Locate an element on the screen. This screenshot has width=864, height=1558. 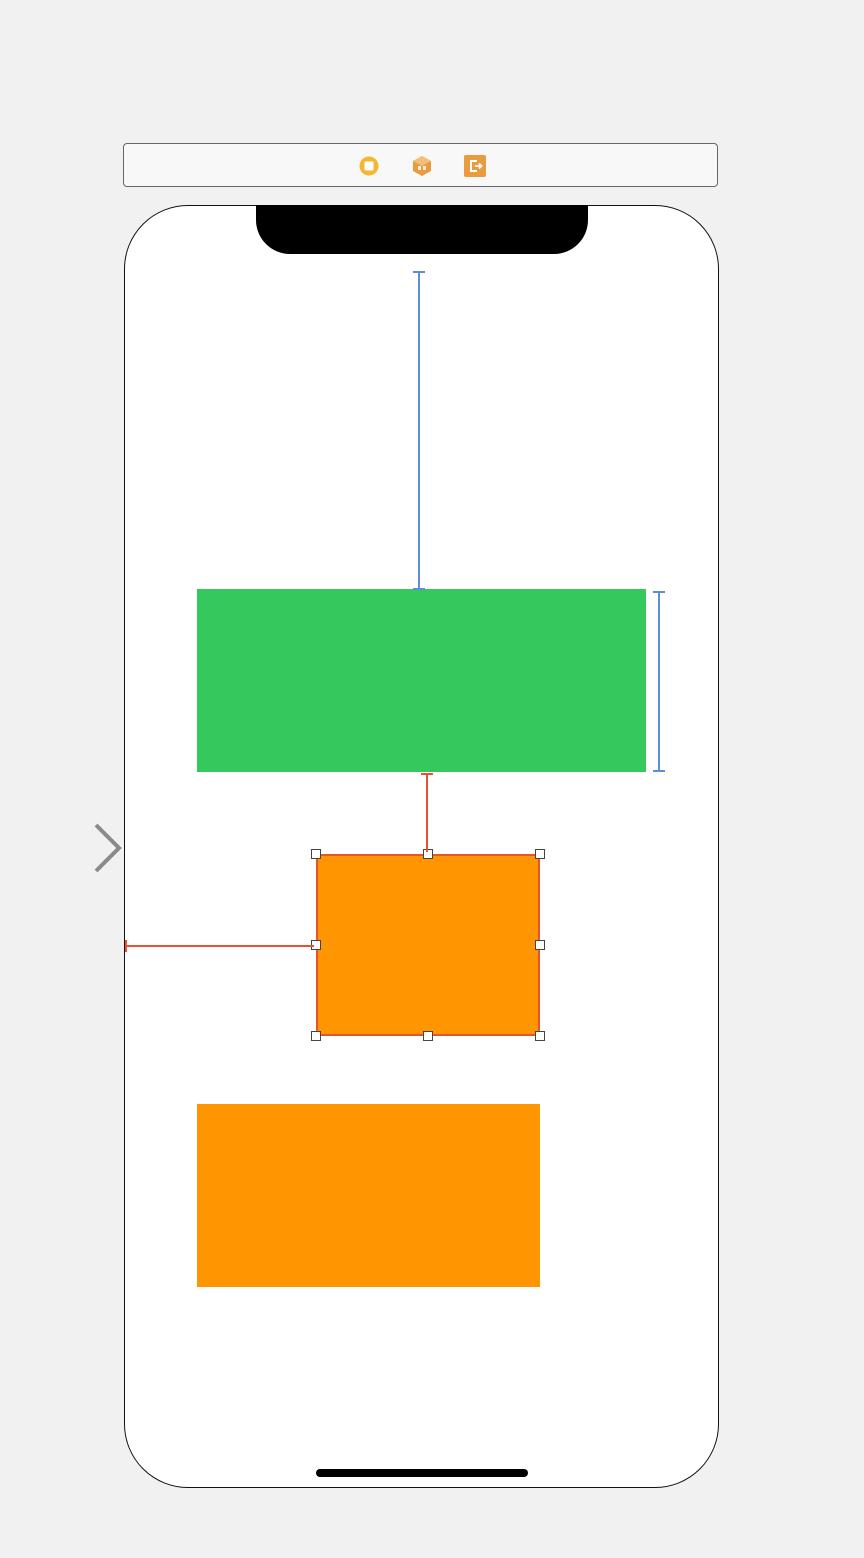
view-controller-icon is located at coordinates (369, 166).